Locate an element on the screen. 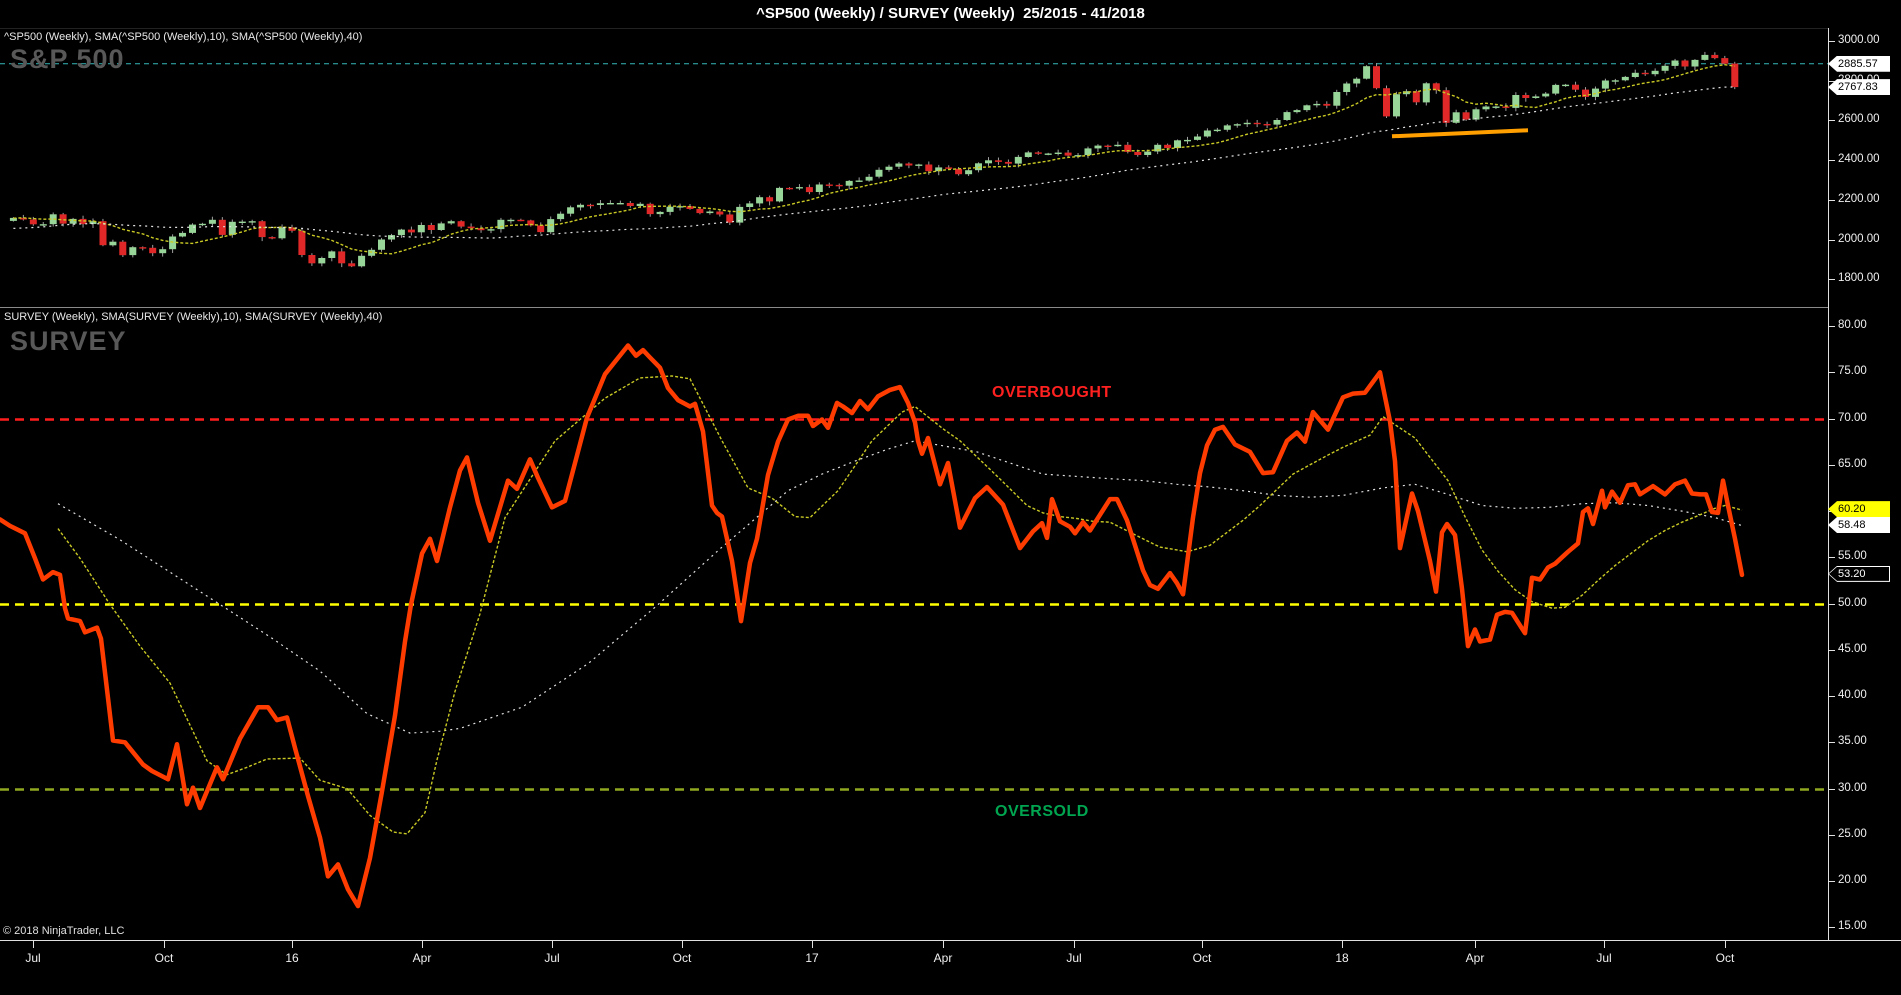  sp500-watermark: S&P 500 is located at coordinates (67, 59).